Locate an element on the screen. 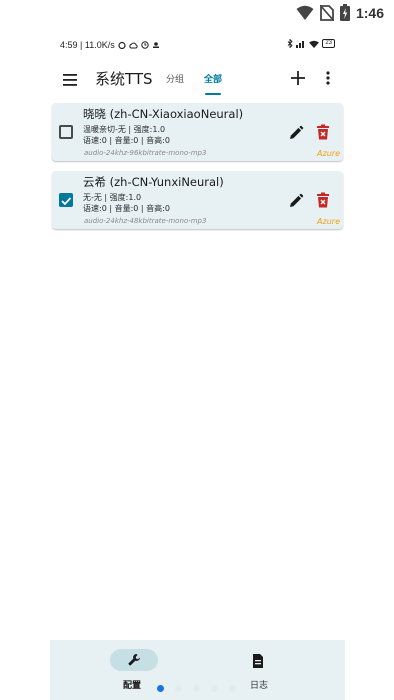 Image resolution: width=394 pixels, height=700 pixels. tab-all: 全部 is located at coordinates (213, 78).